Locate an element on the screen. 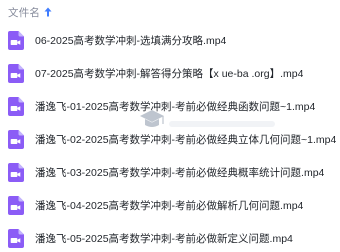  file-row: 潘逸飞-01-2025高考数学冲刺-考前必做经典函数问题~1.mp4 is located at coordinates (170, 106).